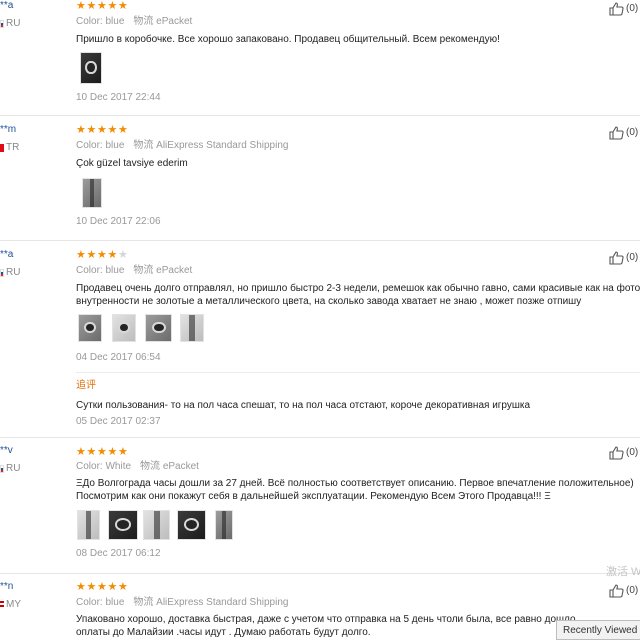 The width and height of the screenshot is (640, 640). I want to click on activation-watermark: 激活 W, so click(623, 572).